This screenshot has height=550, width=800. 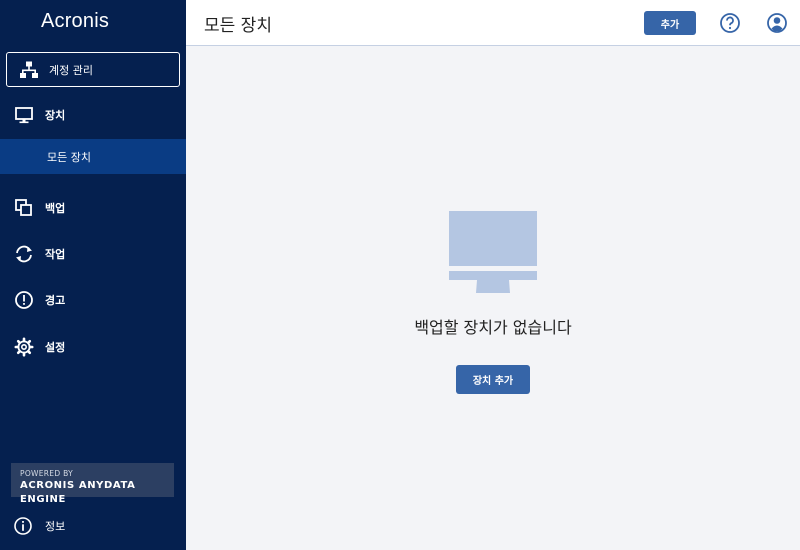 I want to click on powered-by-badge: POWERED BY ACRONIS ANYDATA ENGINE, so click(x=92, y=484).